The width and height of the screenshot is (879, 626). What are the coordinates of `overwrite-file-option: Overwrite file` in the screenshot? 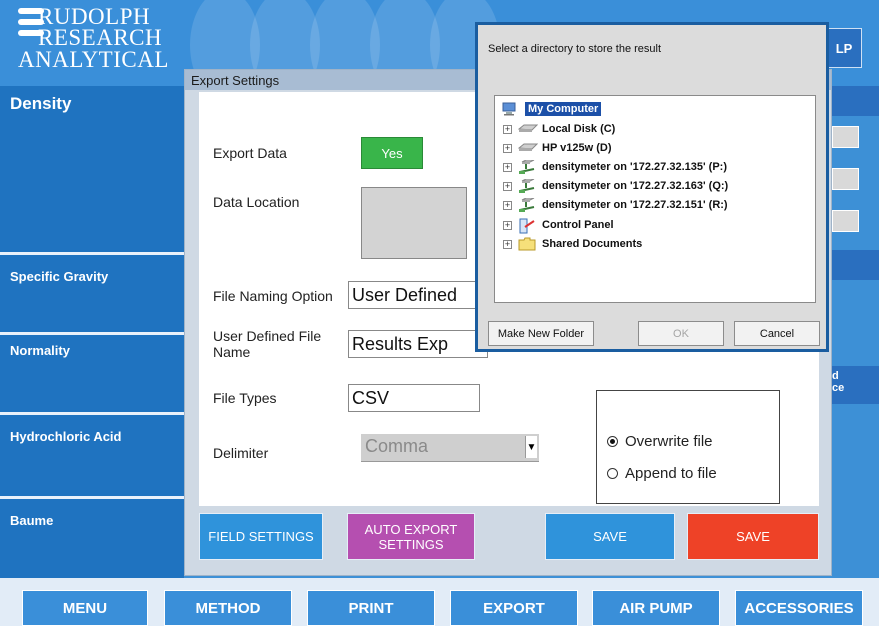 It's located at (660, 441).